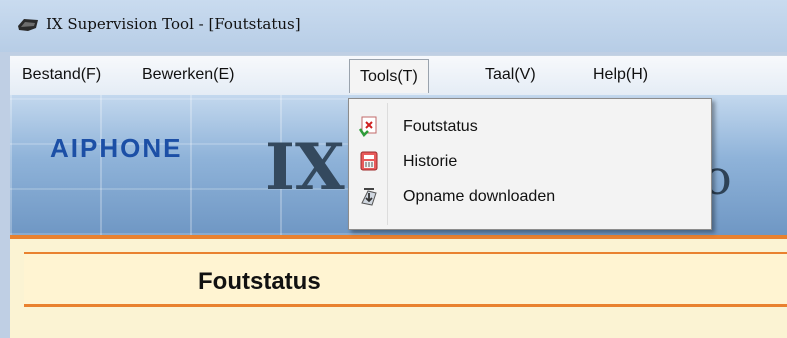 The width and height of the screenshot is (787, 338). What do you see at coordinates (61, 75) in the screenshot?
I see `menu-bestand: Bestand(F)` at bounding box center [61, 75].